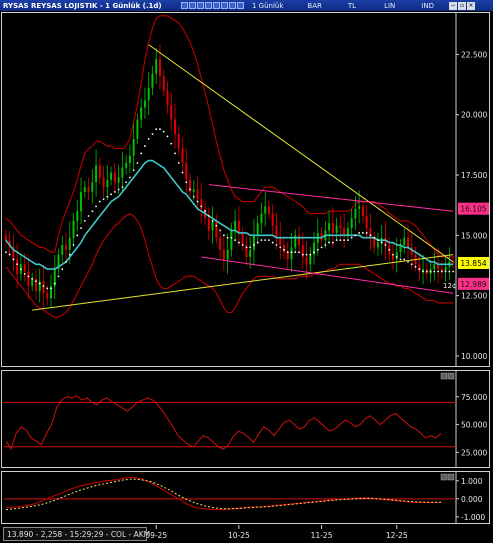 This screenshot has width=493, height=543. I want to click on timeframe-menu: 1 Günlük, so click(267, 6).